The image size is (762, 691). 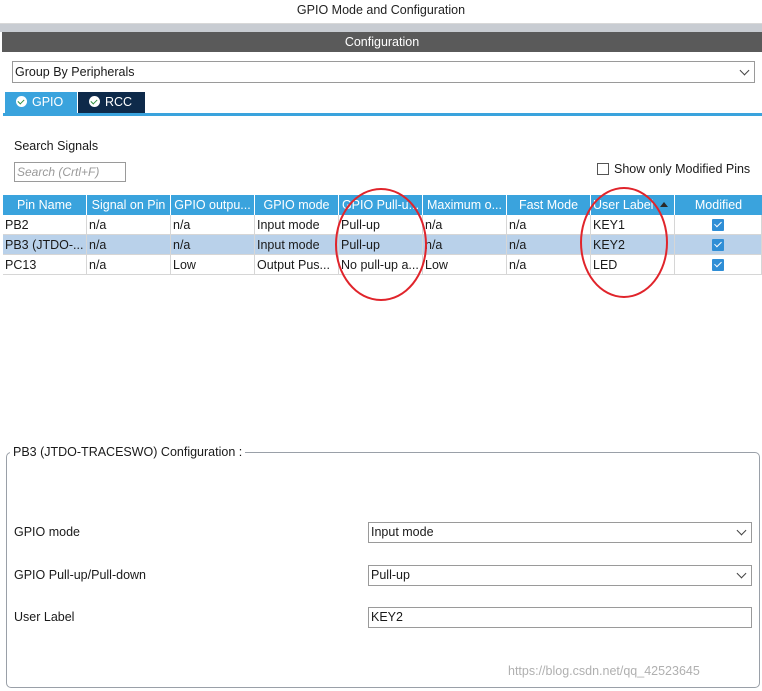 I want to click on cell-max-output: Low, so click(x=465, y=265).